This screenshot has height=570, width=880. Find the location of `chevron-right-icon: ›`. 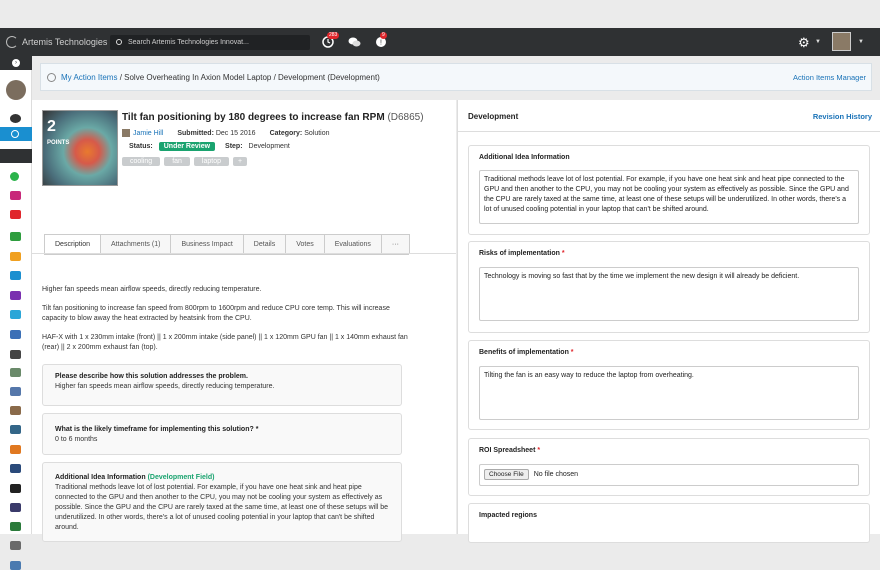

chevron-right-icon: › is located at coordinates (16, 63).